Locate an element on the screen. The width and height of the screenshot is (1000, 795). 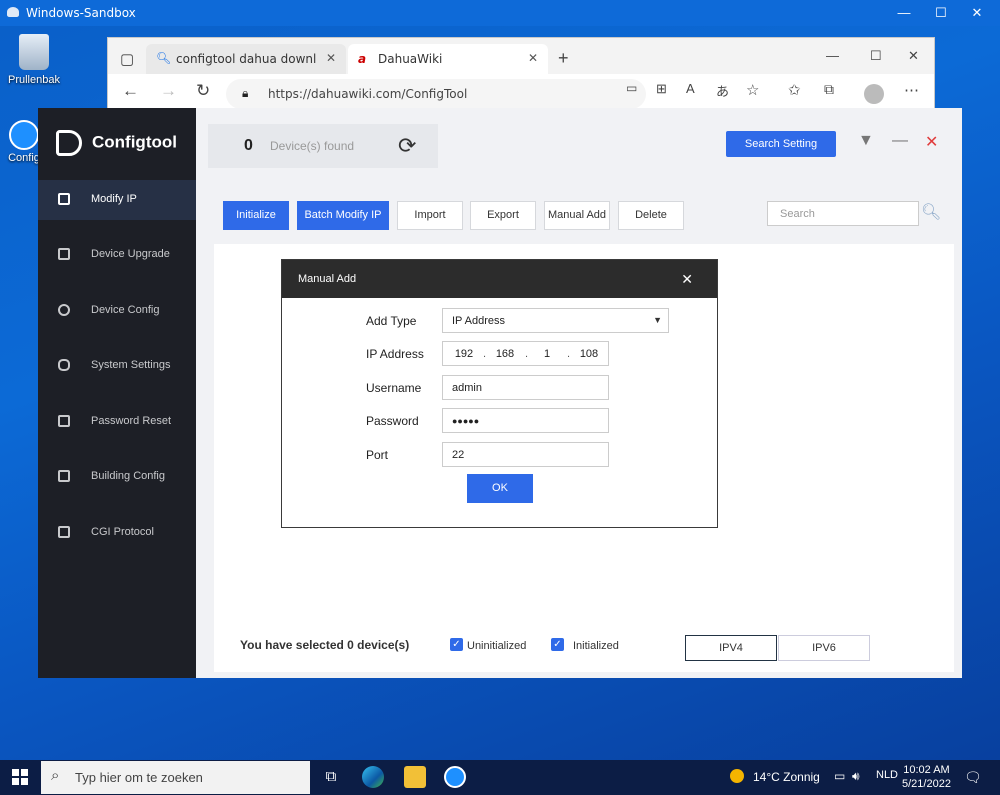
sidebar-item-system-settings: System Settings is located at coordinates (117, 366).